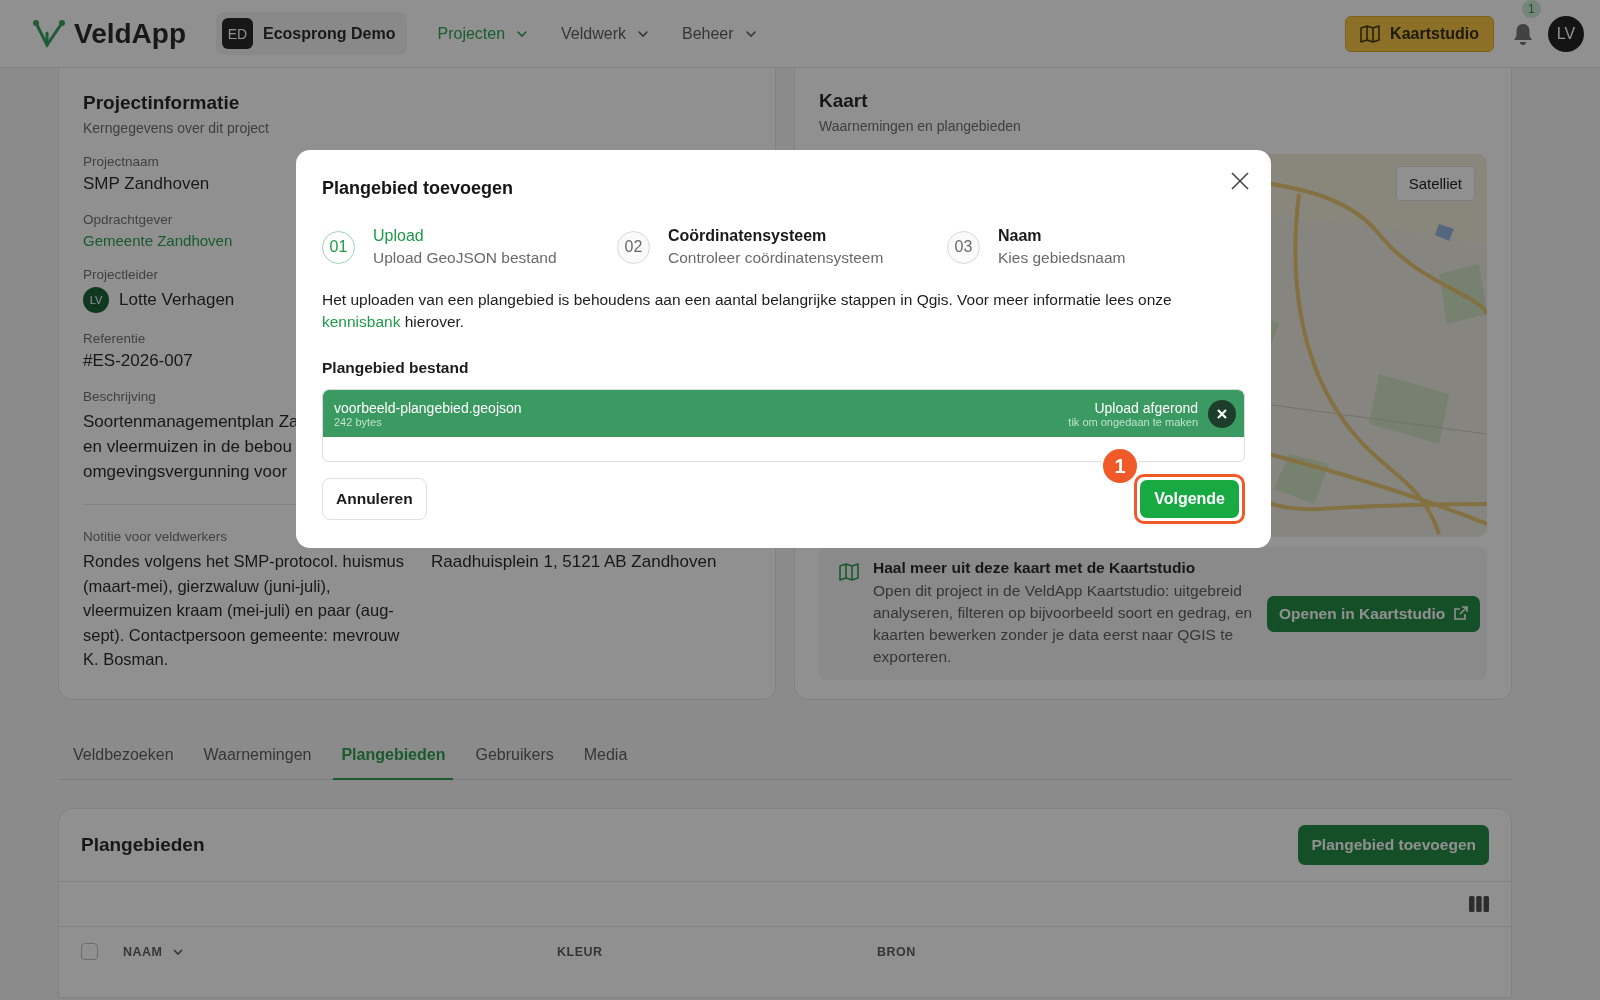 The height and width of the screenshot is (1000, 1600). Describe the element at coordinates (633, 247) in the screenshot. I see `step-number: 02` at that location.